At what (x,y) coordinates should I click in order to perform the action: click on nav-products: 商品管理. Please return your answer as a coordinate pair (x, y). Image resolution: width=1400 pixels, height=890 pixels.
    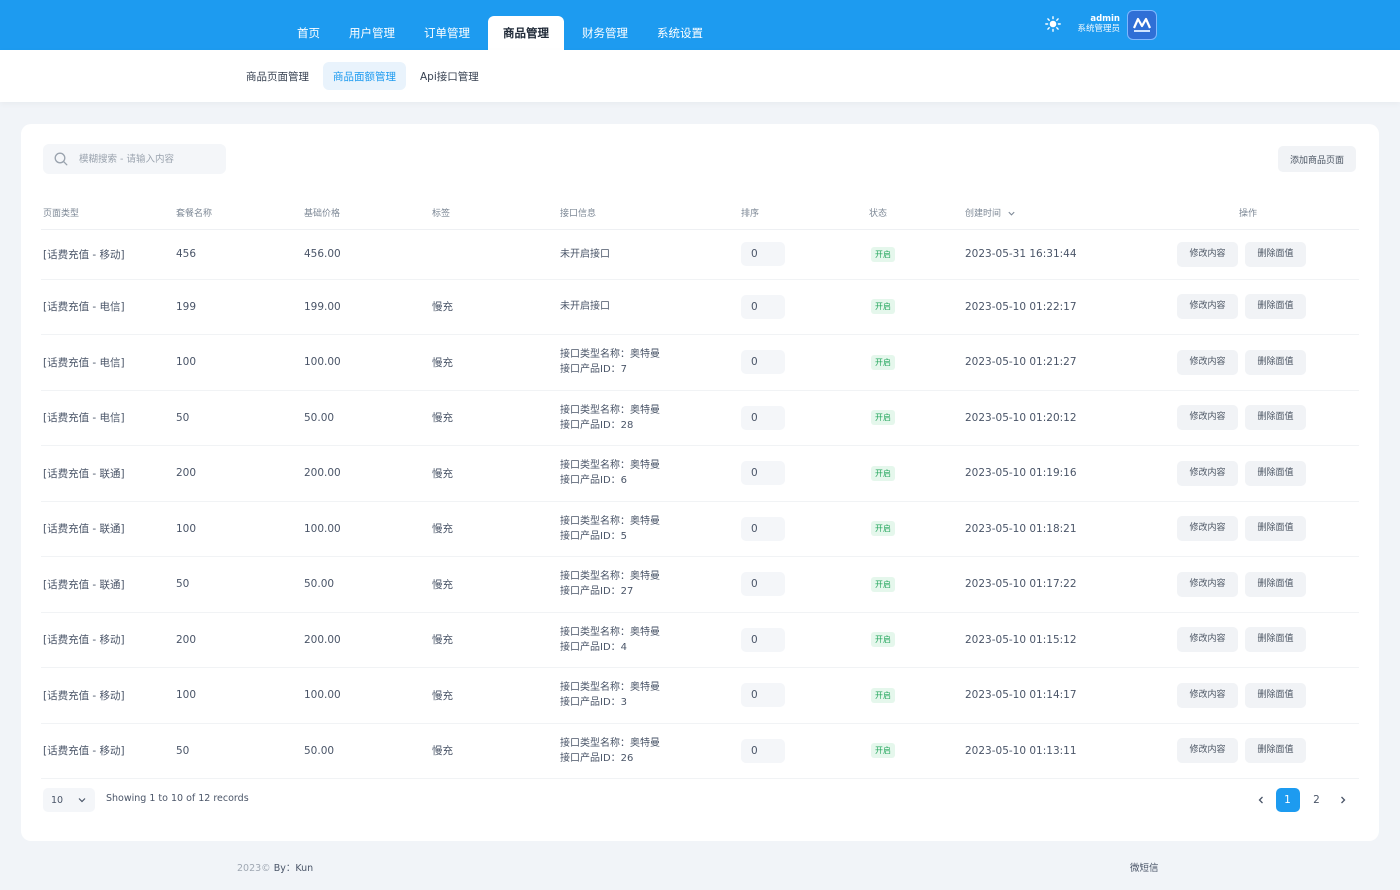
    Looking at the image, I should click on (526, 33).